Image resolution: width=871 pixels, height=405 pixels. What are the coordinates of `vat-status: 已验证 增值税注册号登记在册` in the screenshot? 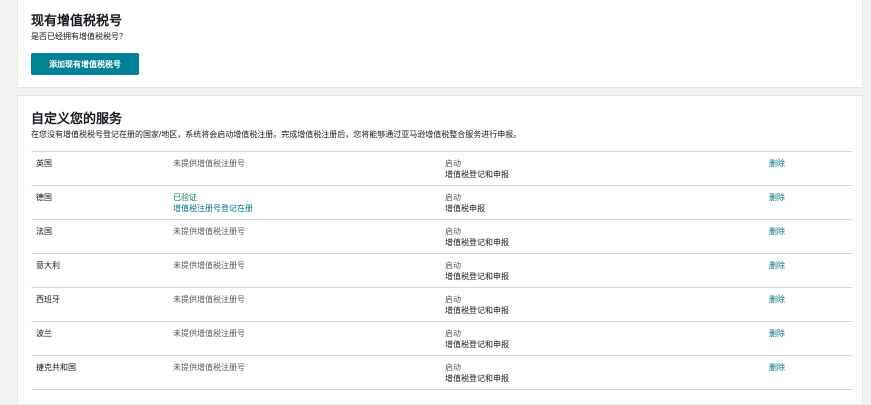 It's located at (213, 203).